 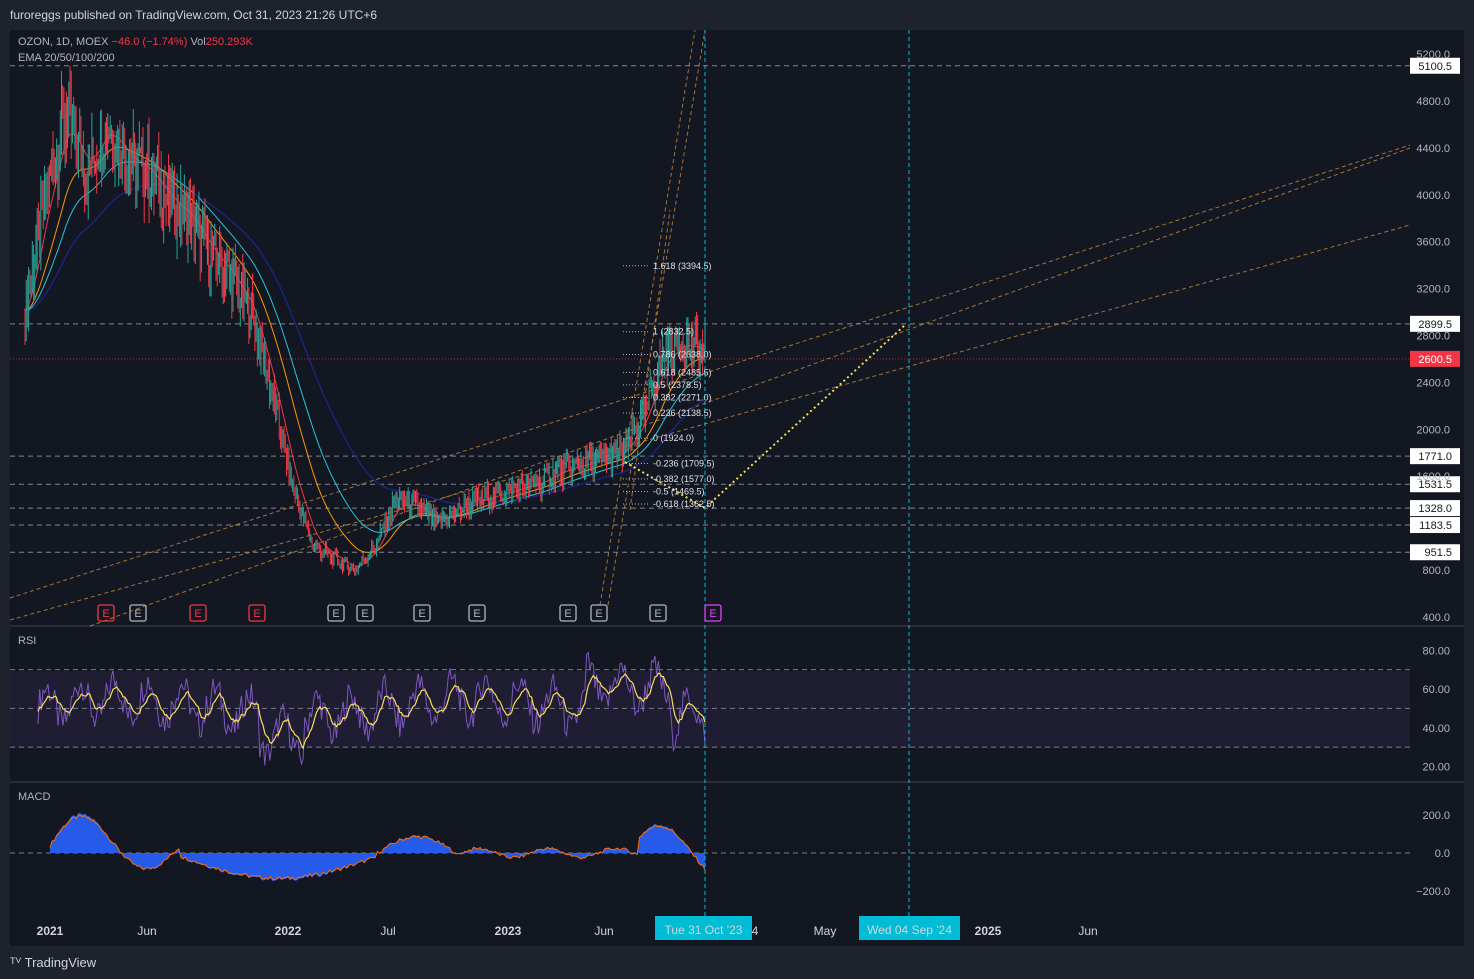 What do you see at coordinates (1433, 290) in the screenshot?
I see `price-scale-label: 3200.0` at bounding box center [1433, 290].